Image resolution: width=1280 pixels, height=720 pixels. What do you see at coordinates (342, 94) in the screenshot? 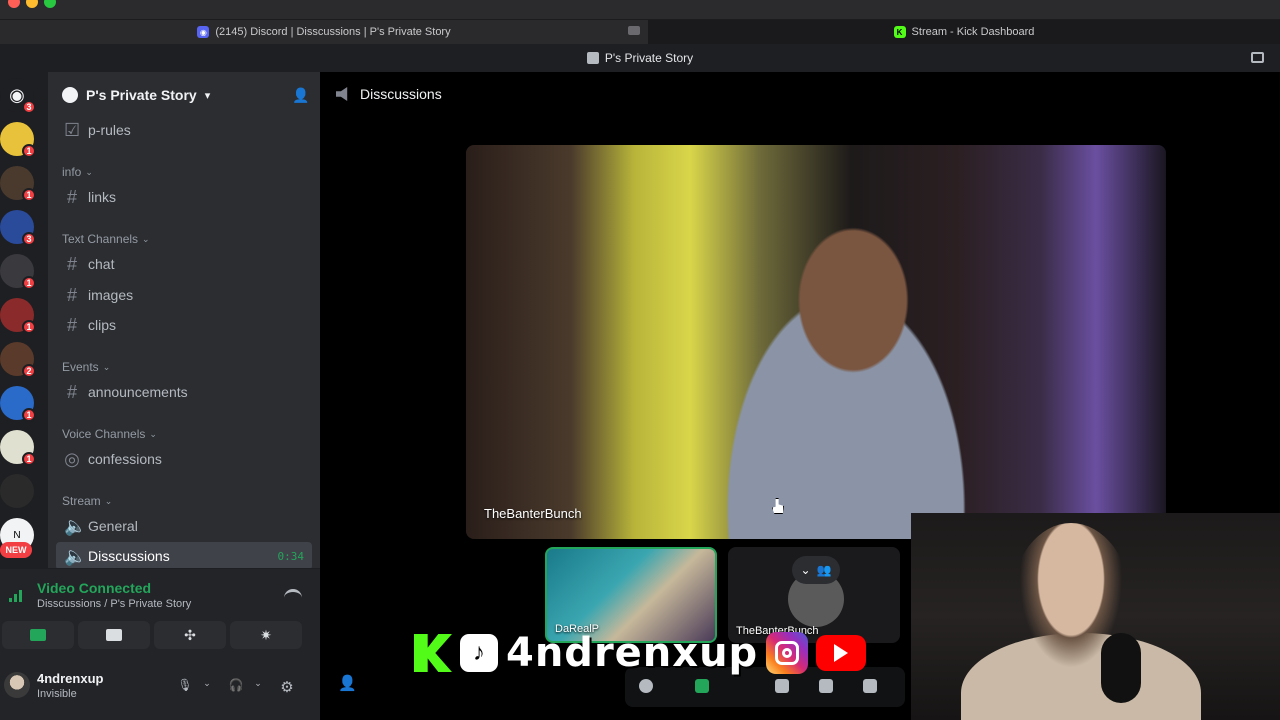
I see `speaker-icon` at bounding box center [342, 94].